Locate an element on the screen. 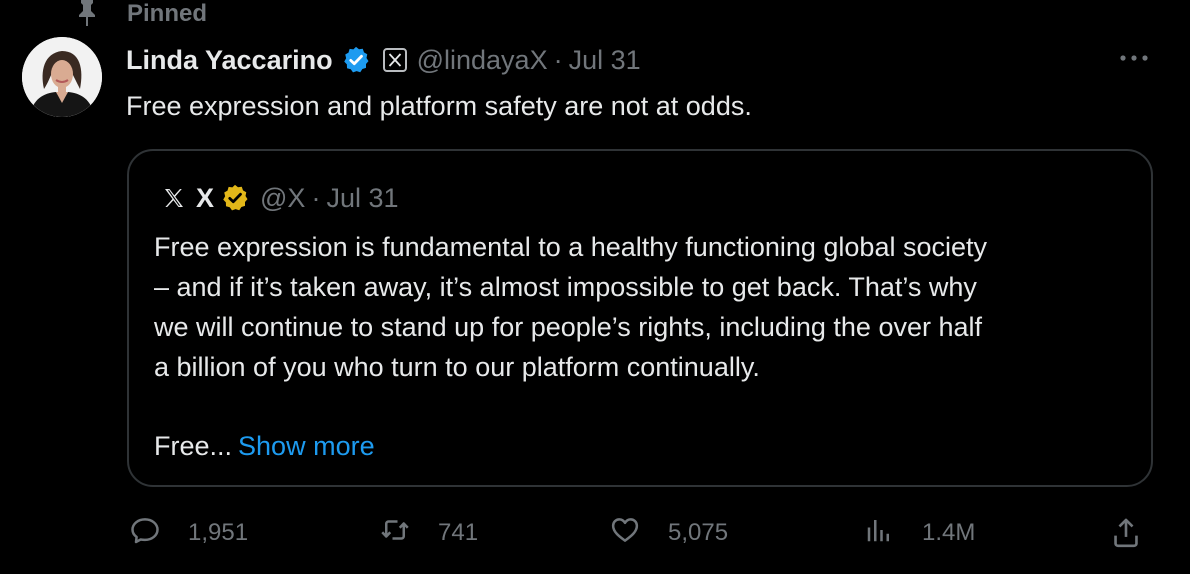 The image size is (1190, 574). like-button: 5,075 is located at coordinates (669, 533).